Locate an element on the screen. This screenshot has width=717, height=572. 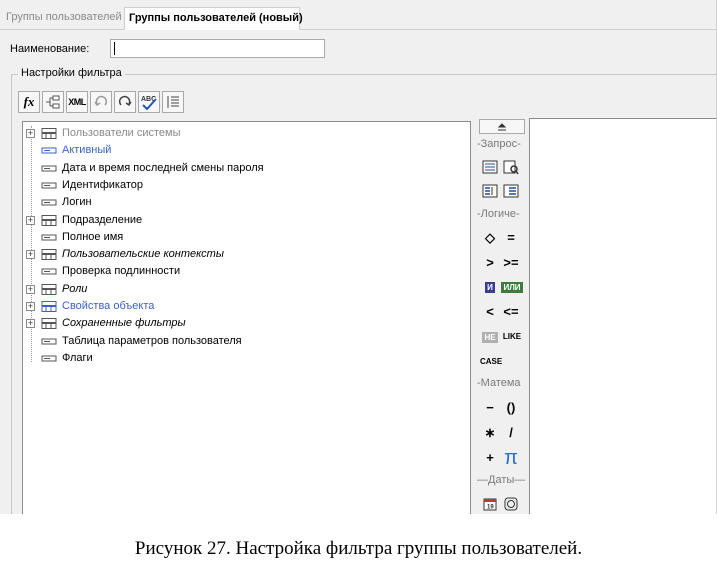
field-add-icon is located at coordinates (53, 102).